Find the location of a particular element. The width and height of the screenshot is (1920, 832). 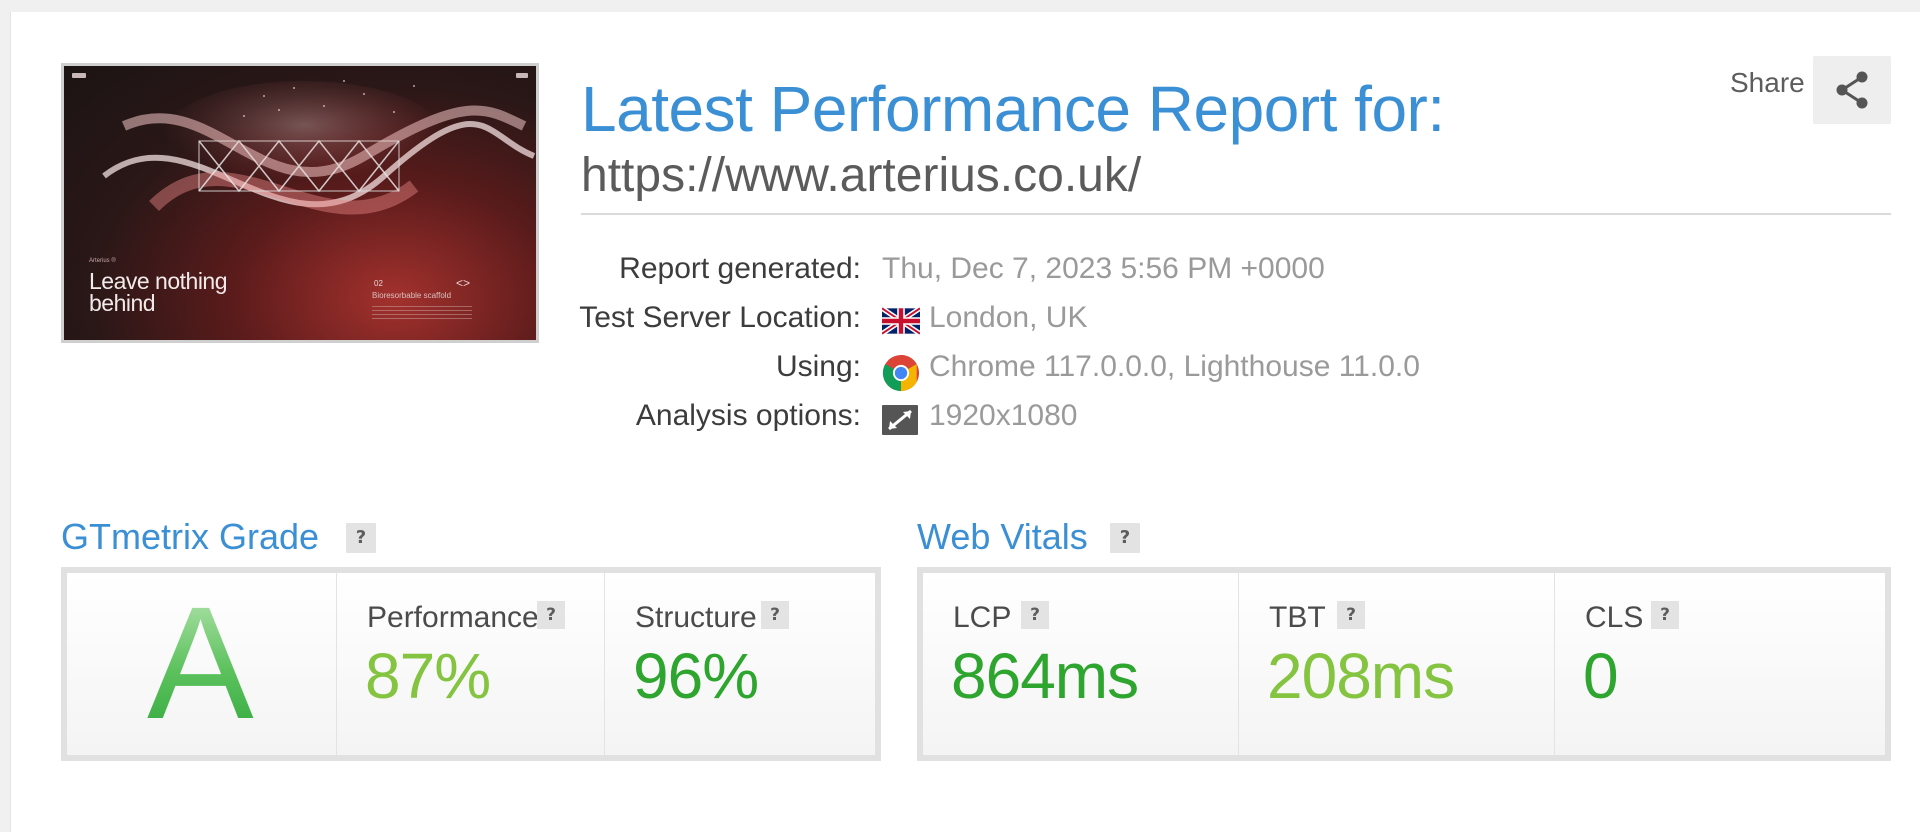

report-generated-value: Thu, Dec 7, 2023 5:56 PM +0000 is located at coordinates (1103, 268).